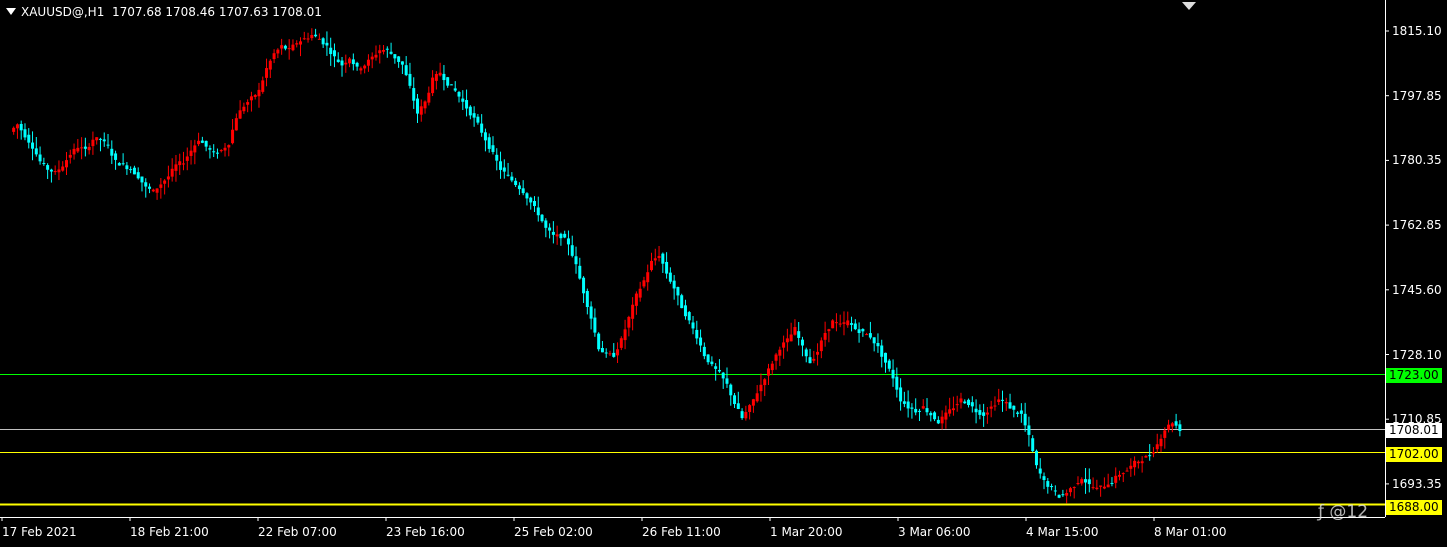  Describe the element at coordinates (553, 532) in the screenshot. I see `x-tick-label: 25 Feb 02:00` at that location.